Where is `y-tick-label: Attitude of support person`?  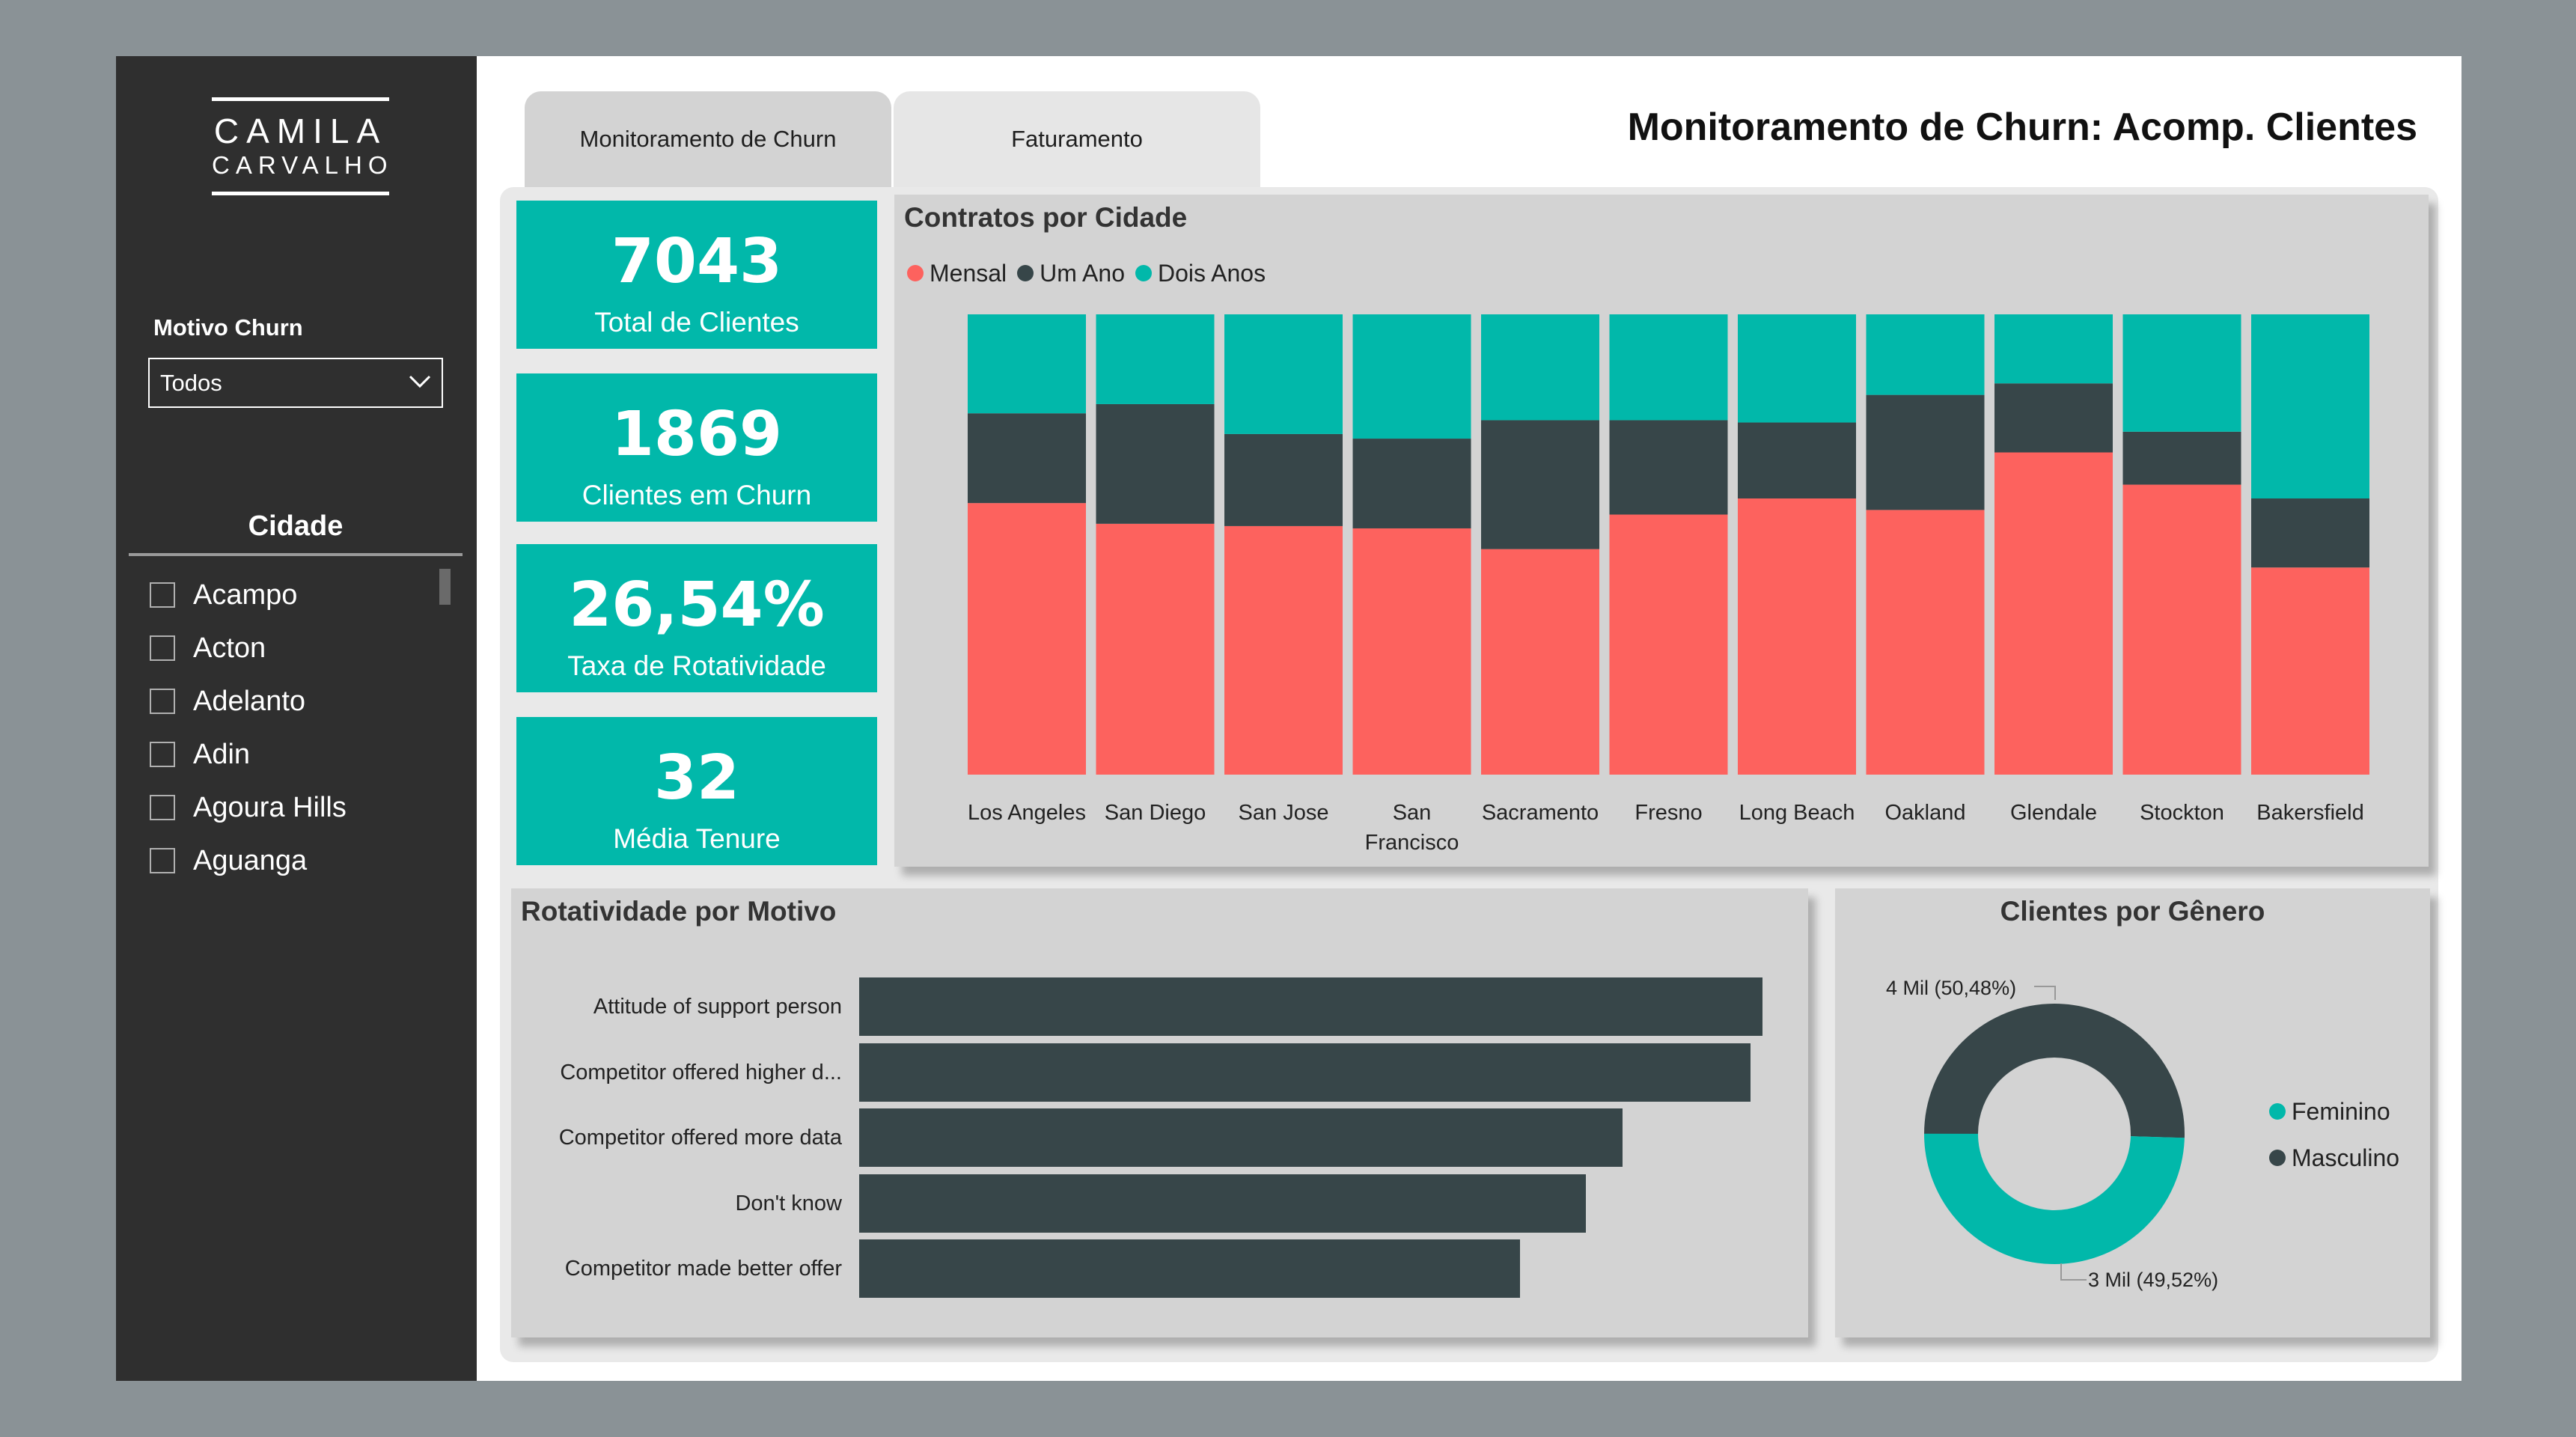
y-tick-label: Attitude of support person is located at coordinates (717, 1007).